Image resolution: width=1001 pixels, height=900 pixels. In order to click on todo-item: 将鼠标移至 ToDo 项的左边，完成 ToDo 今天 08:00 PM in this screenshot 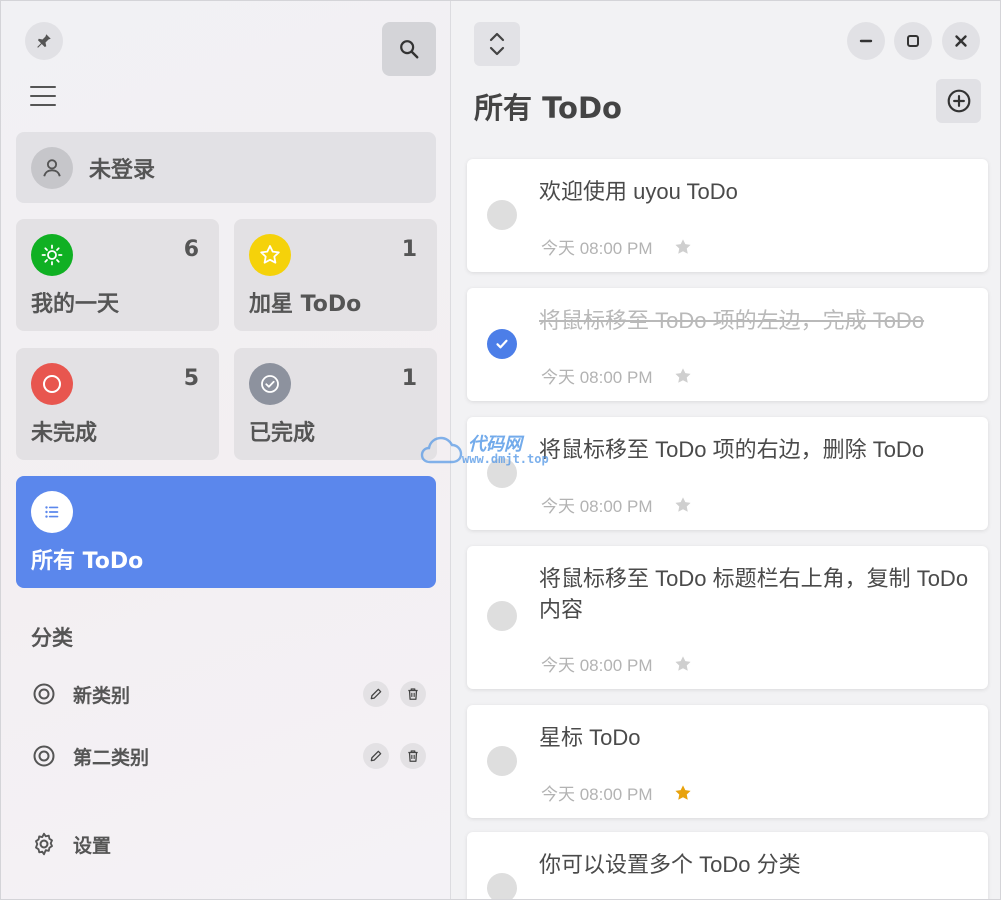, I will do `click(727, 344)`.